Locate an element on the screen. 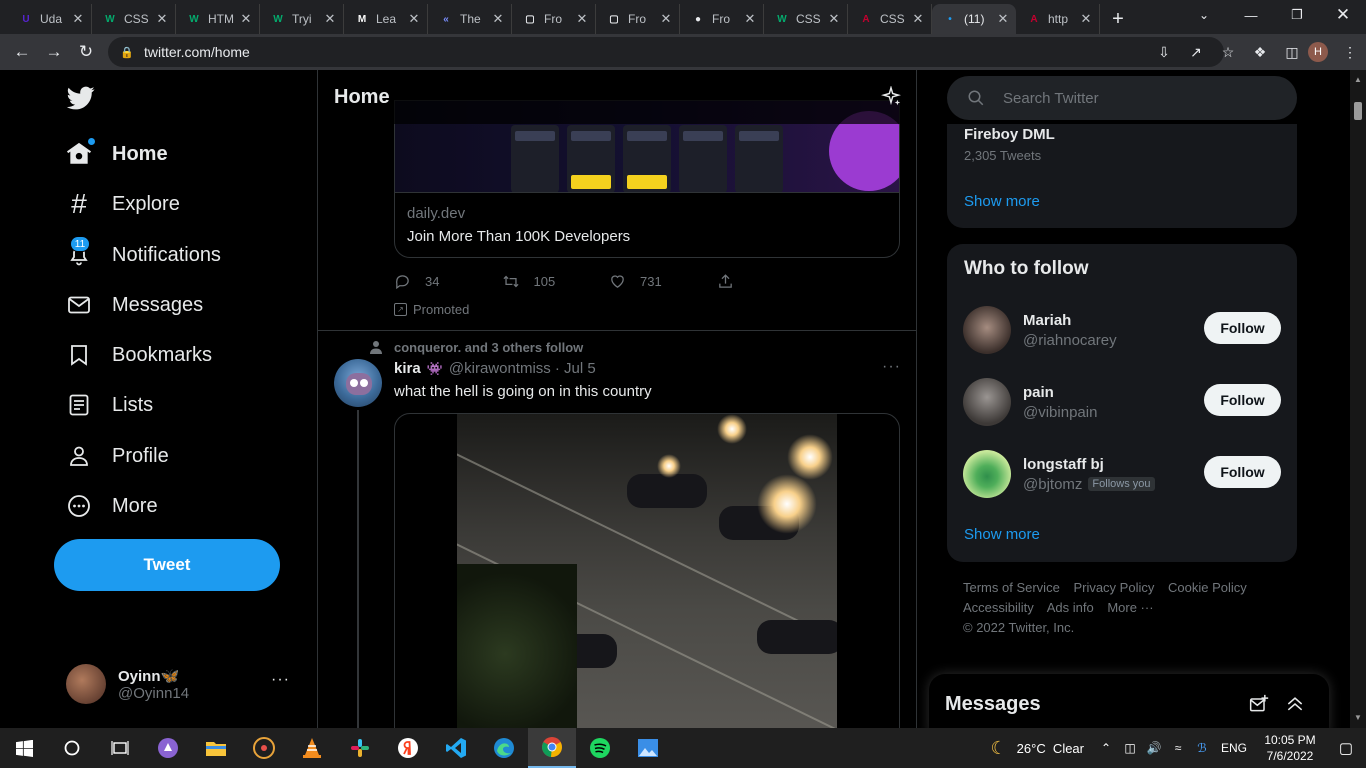 This screenshot has height=768, width=1366. browser-tab: « The ✕ is located at coordinates (470, 19).